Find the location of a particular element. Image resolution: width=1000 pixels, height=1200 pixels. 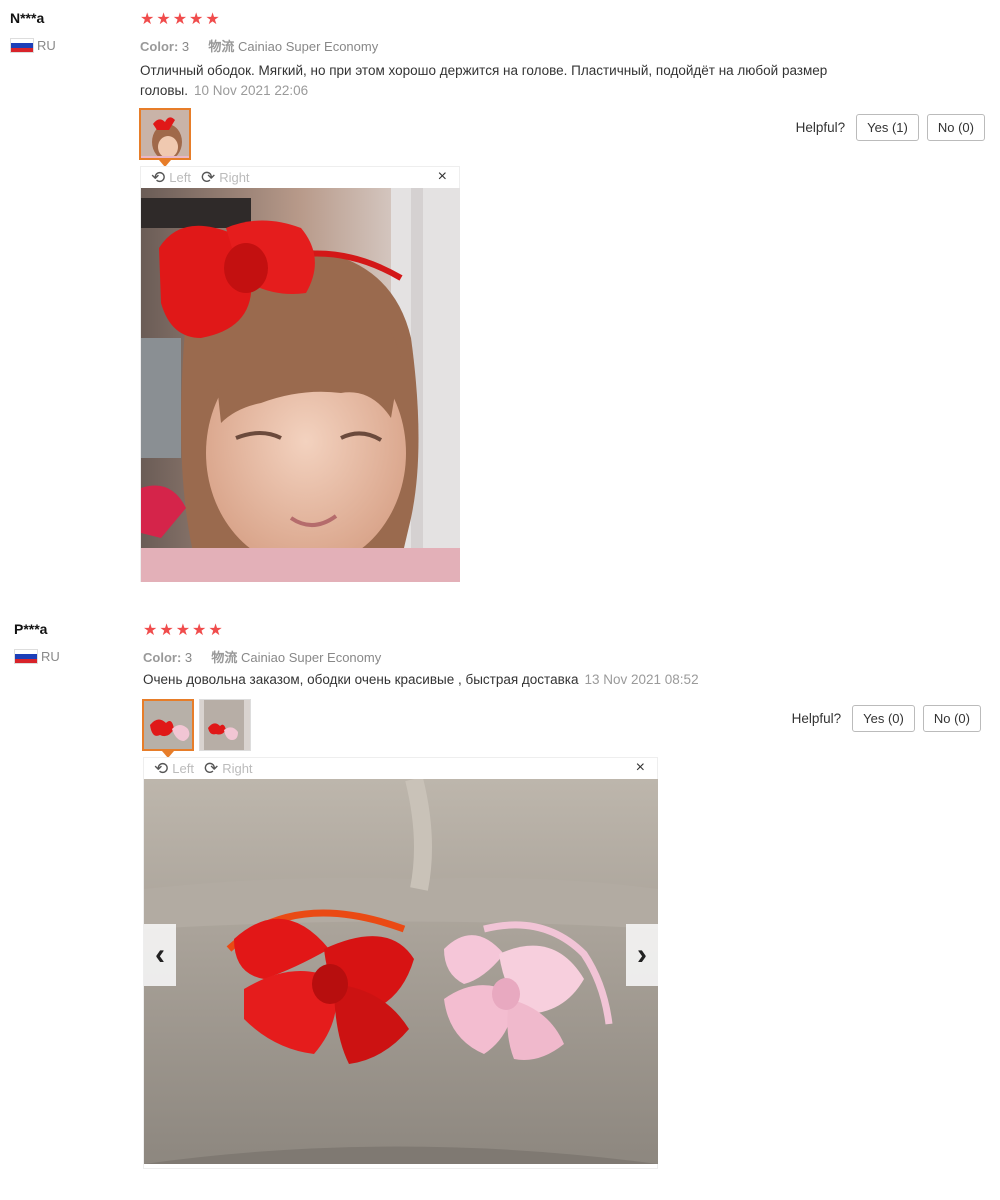

helpful-yes-button: Yes (0) is located at coordinates (883, 718).